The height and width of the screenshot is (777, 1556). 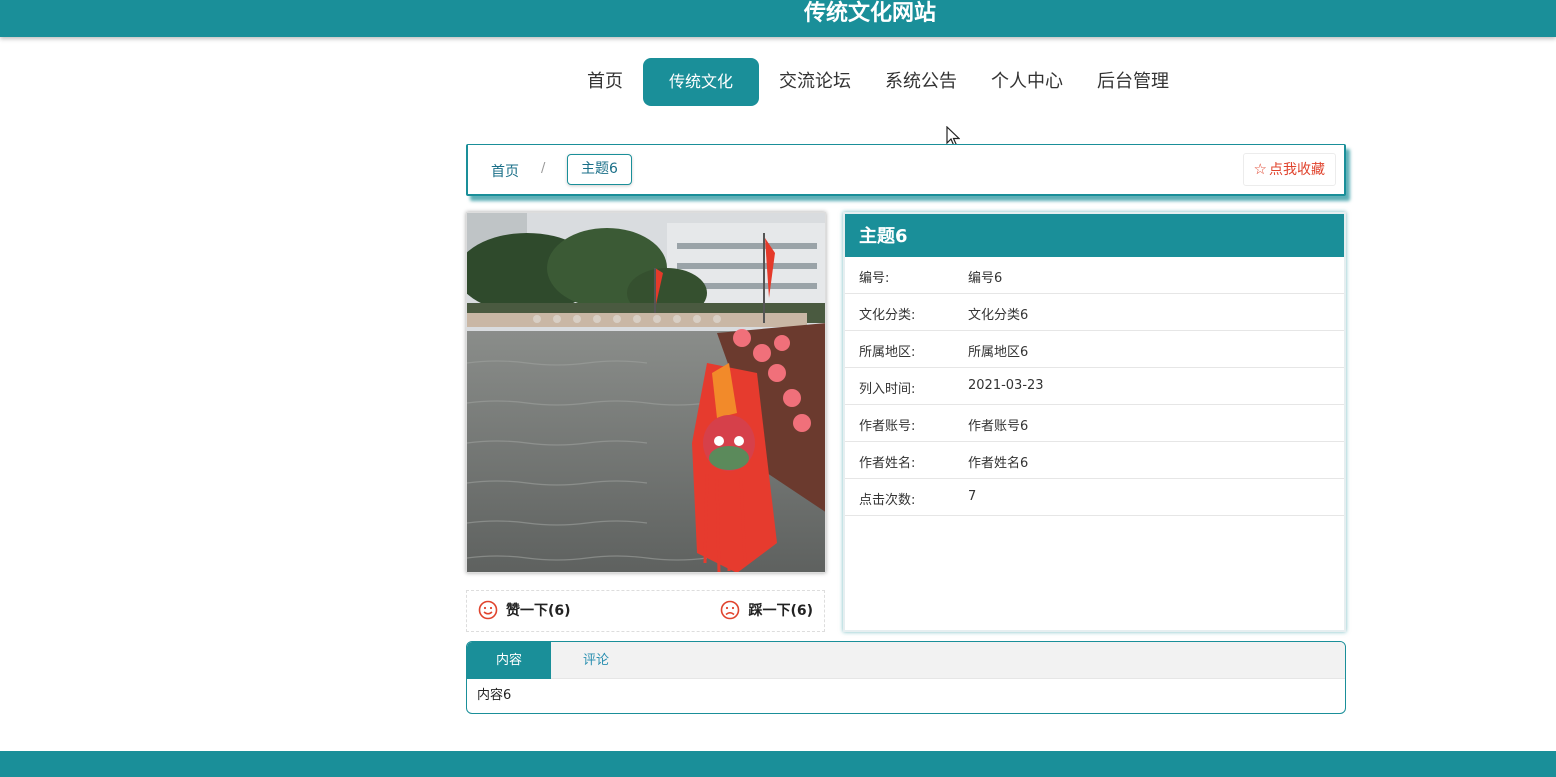 I want to click on detail-row-value: 所属地区6, so click(x=998, y=352).